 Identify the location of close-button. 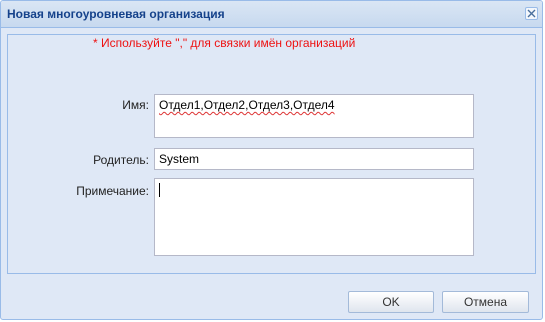
(531, 13).